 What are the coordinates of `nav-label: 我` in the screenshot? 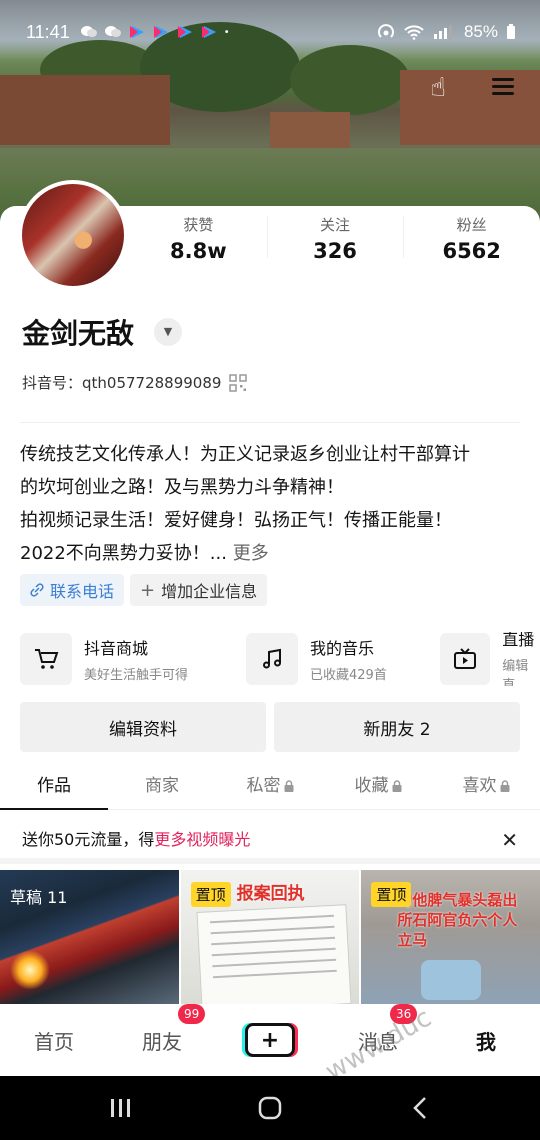 It's located at (486, 1041).